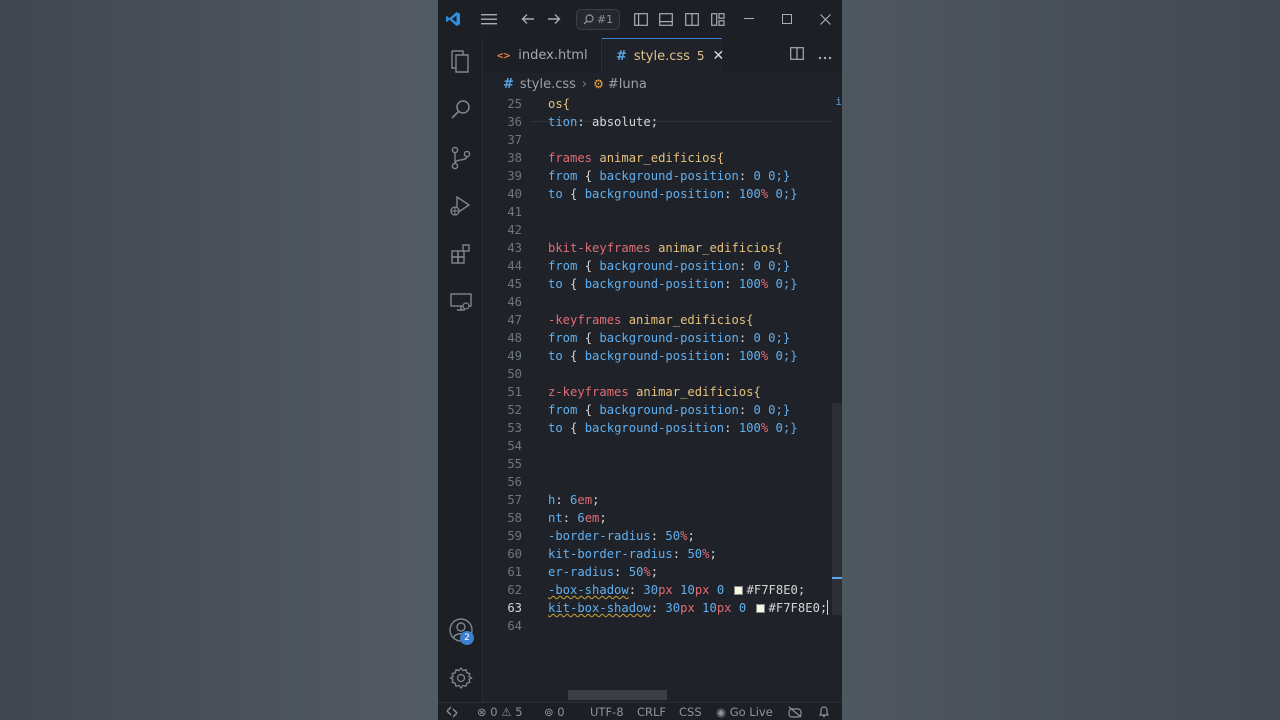 The image size is (1280, 720). I want to click on accounts-icon: 2, so click(460, 630).